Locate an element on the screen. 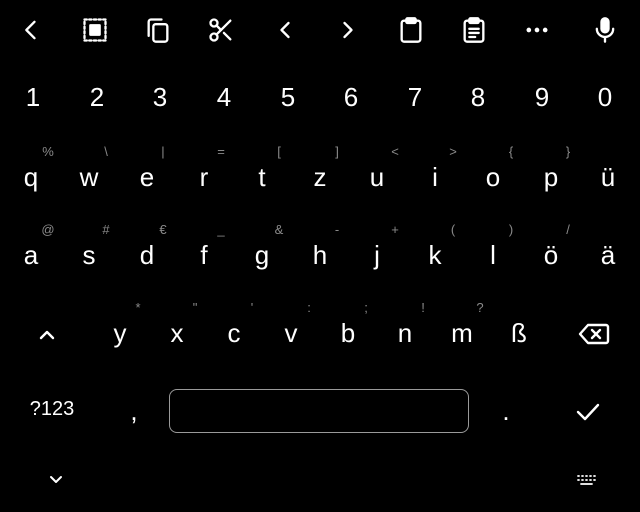  hint-minus: - is located at coordinates (337, 229).